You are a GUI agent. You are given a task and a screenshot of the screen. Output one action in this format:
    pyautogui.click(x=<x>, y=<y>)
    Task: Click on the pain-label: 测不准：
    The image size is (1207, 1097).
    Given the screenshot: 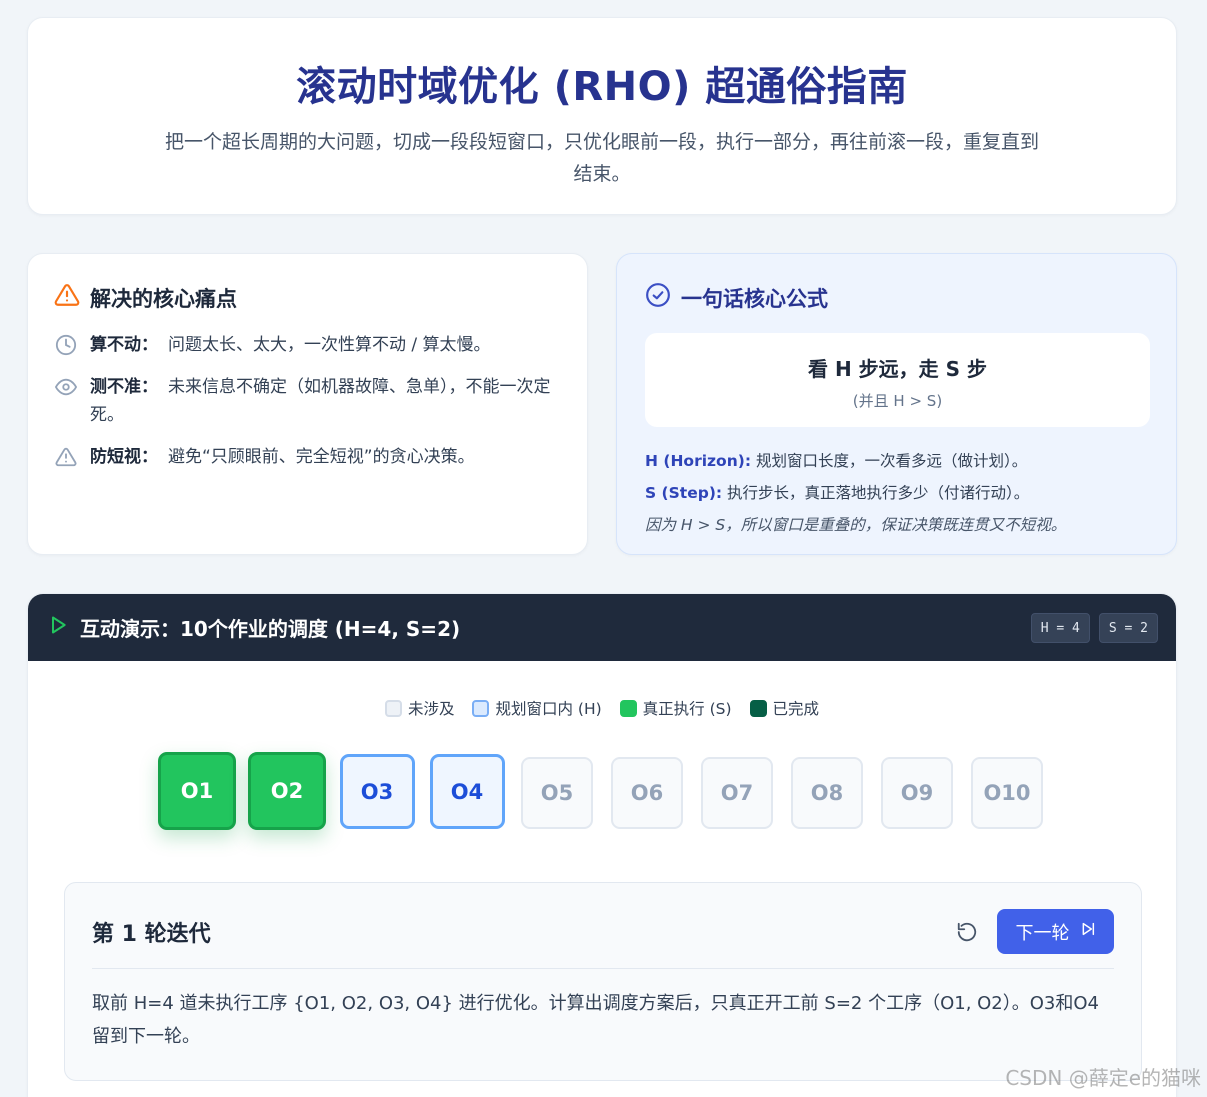 What is the action you would take?
    pyautogui.click(x=124, y=387)
    